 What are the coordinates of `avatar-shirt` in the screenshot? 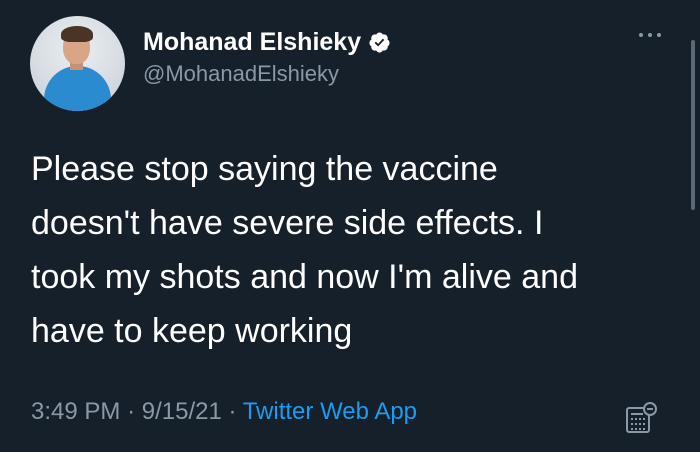 It's located at (77, 88).